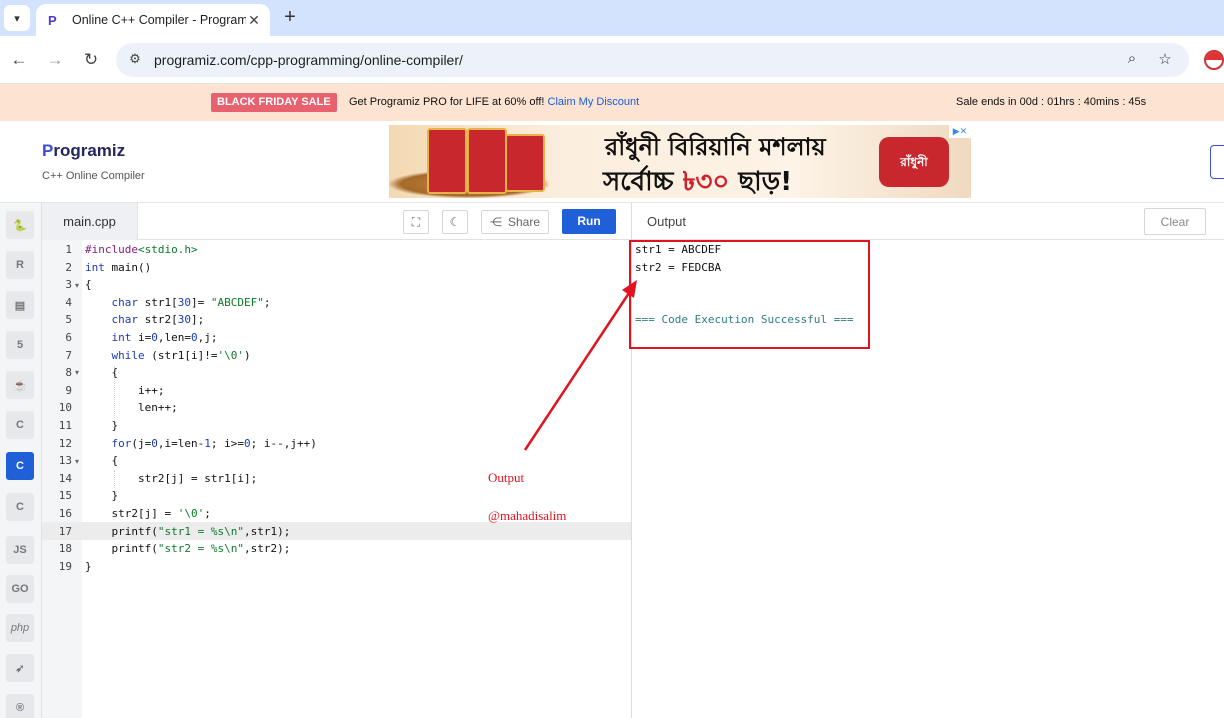 The width and height of the screenshot is (1224, 718). Describe the element at coordinates (168, 355) in the screenshot. I see `code-line-7: while (str1[i]!='\0')` at that location.